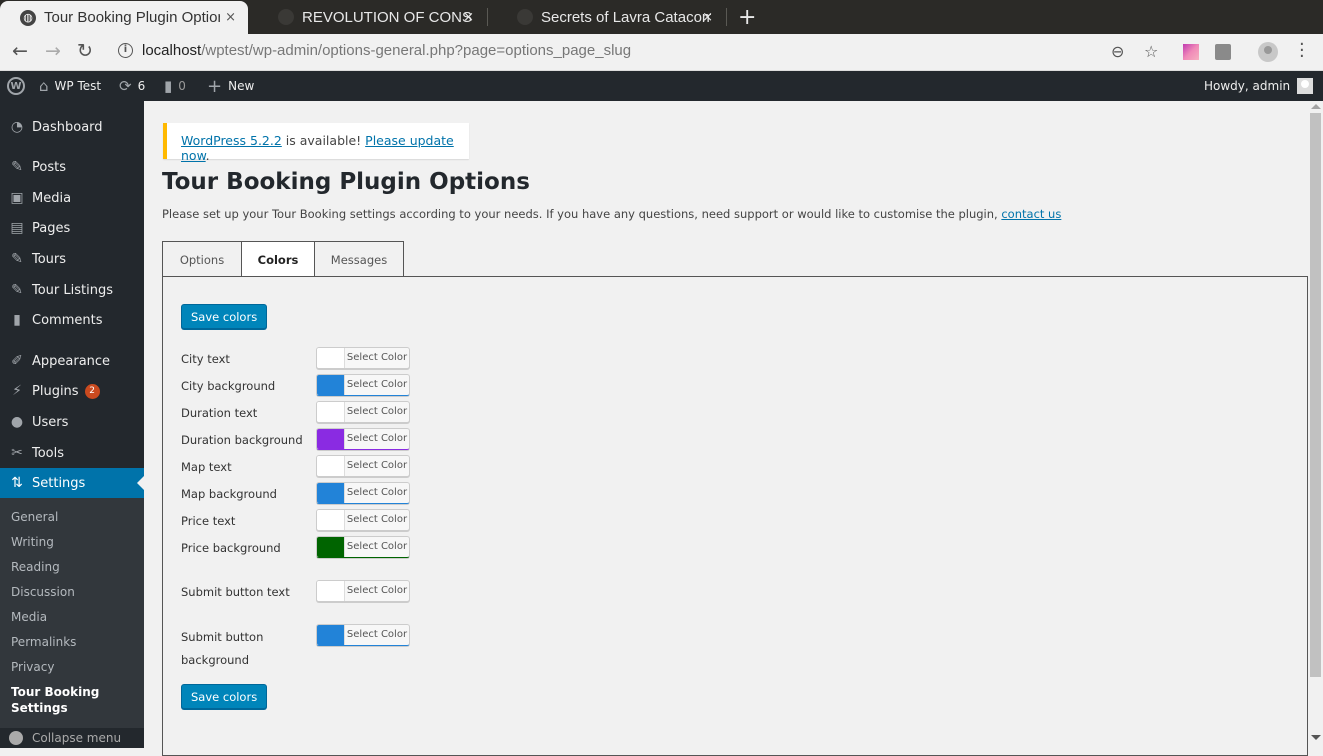 The image size is (1323, 756). I want to click on field-label-submit-button-background: Submit button background, so click(222, 648).